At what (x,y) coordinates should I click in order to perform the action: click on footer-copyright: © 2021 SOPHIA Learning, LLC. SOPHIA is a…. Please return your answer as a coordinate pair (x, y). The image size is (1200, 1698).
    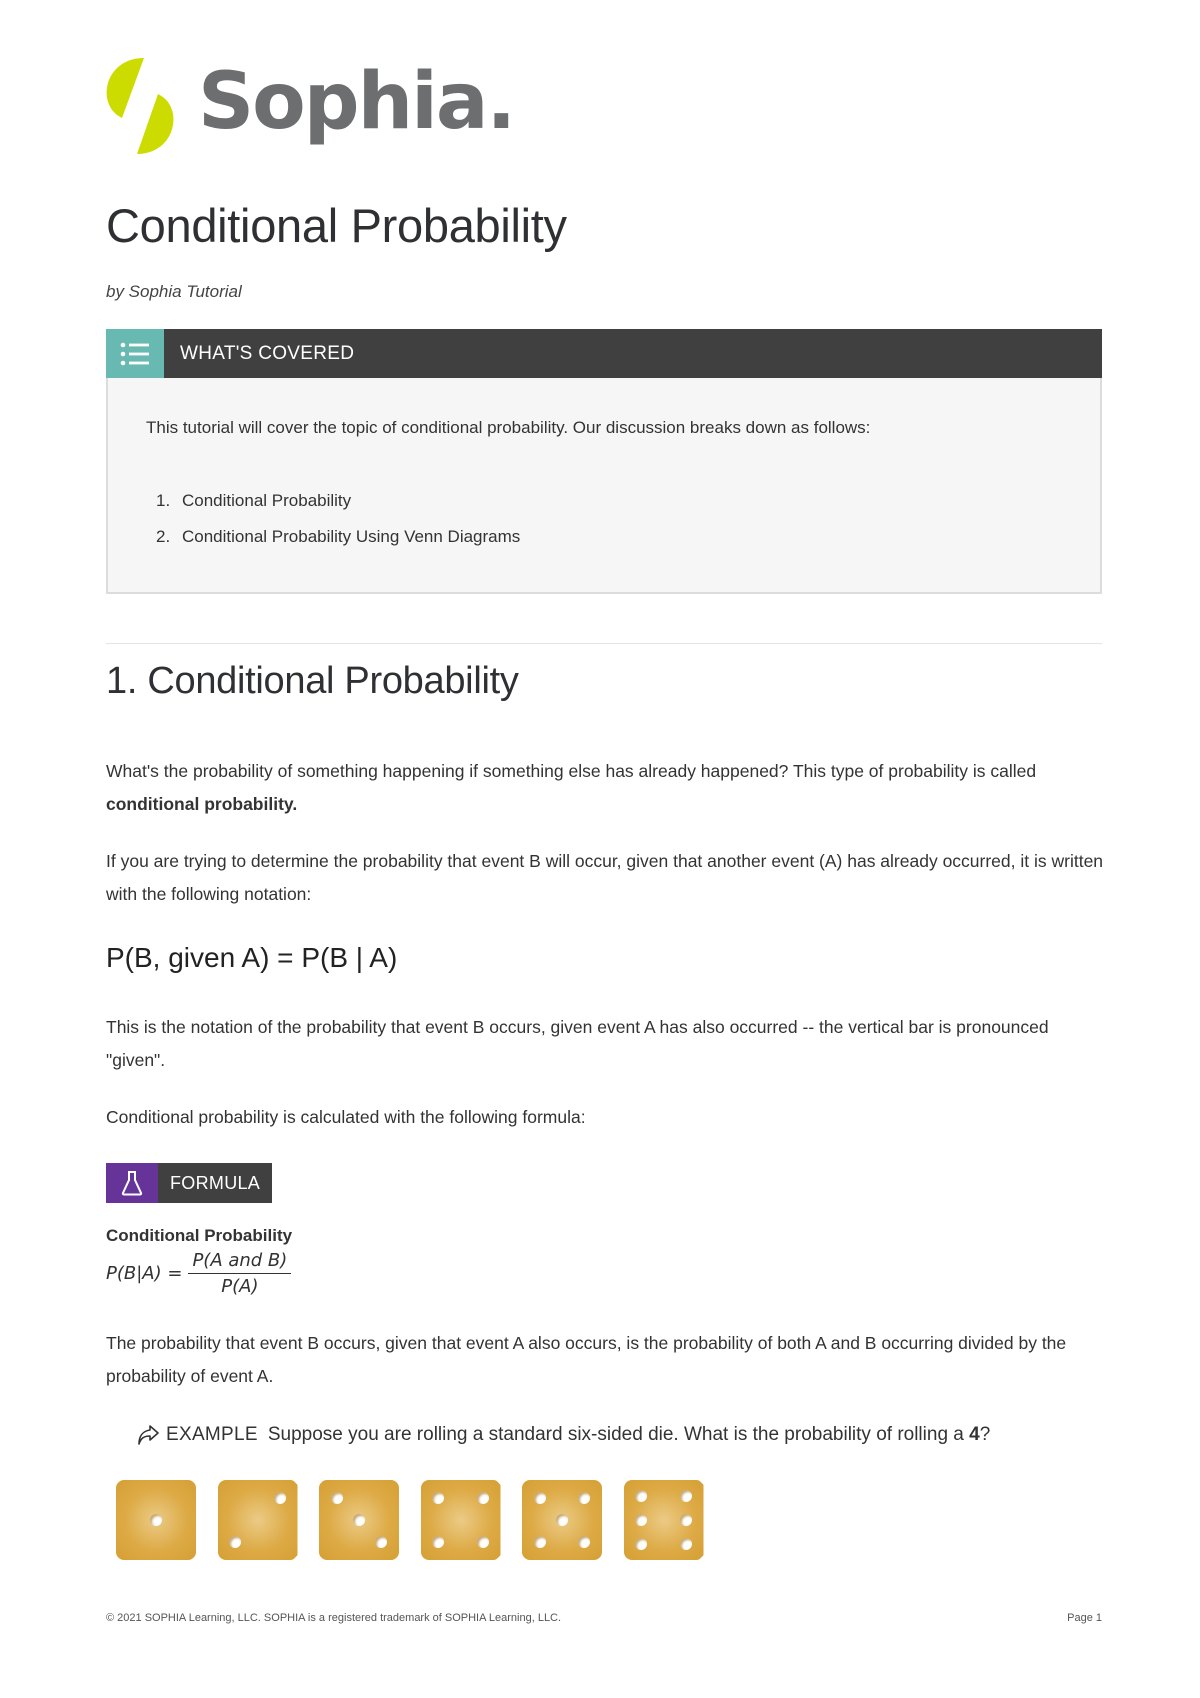
    Looking at the image, I should click on (334, 1618).